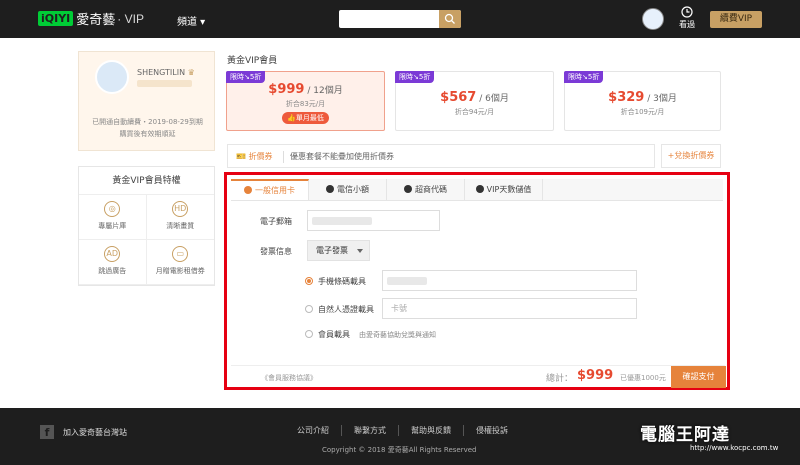  Describe the element at coordinates (399, 450) in the screenshot. I see `copyright-text: Copyright © 2018 愛奇藝All Rights Reserved` at that location.